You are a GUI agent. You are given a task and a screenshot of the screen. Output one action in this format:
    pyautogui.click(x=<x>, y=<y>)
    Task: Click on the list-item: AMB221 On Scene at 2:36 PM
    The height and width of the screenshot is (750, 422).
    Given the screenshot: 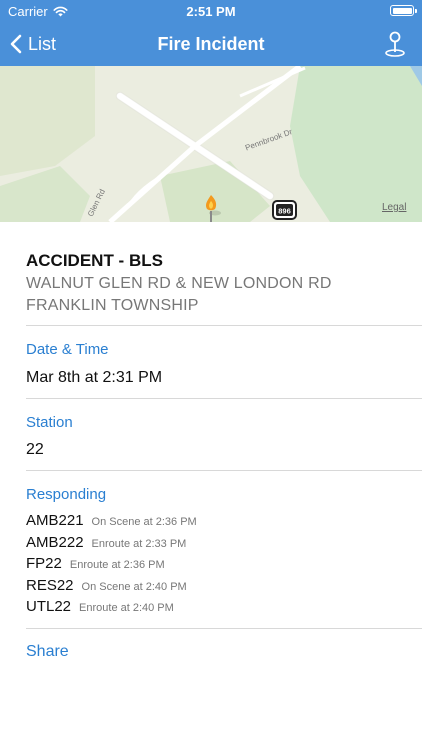 What is the action you would take?
    pyautogui.click(x=111, y=523)
    